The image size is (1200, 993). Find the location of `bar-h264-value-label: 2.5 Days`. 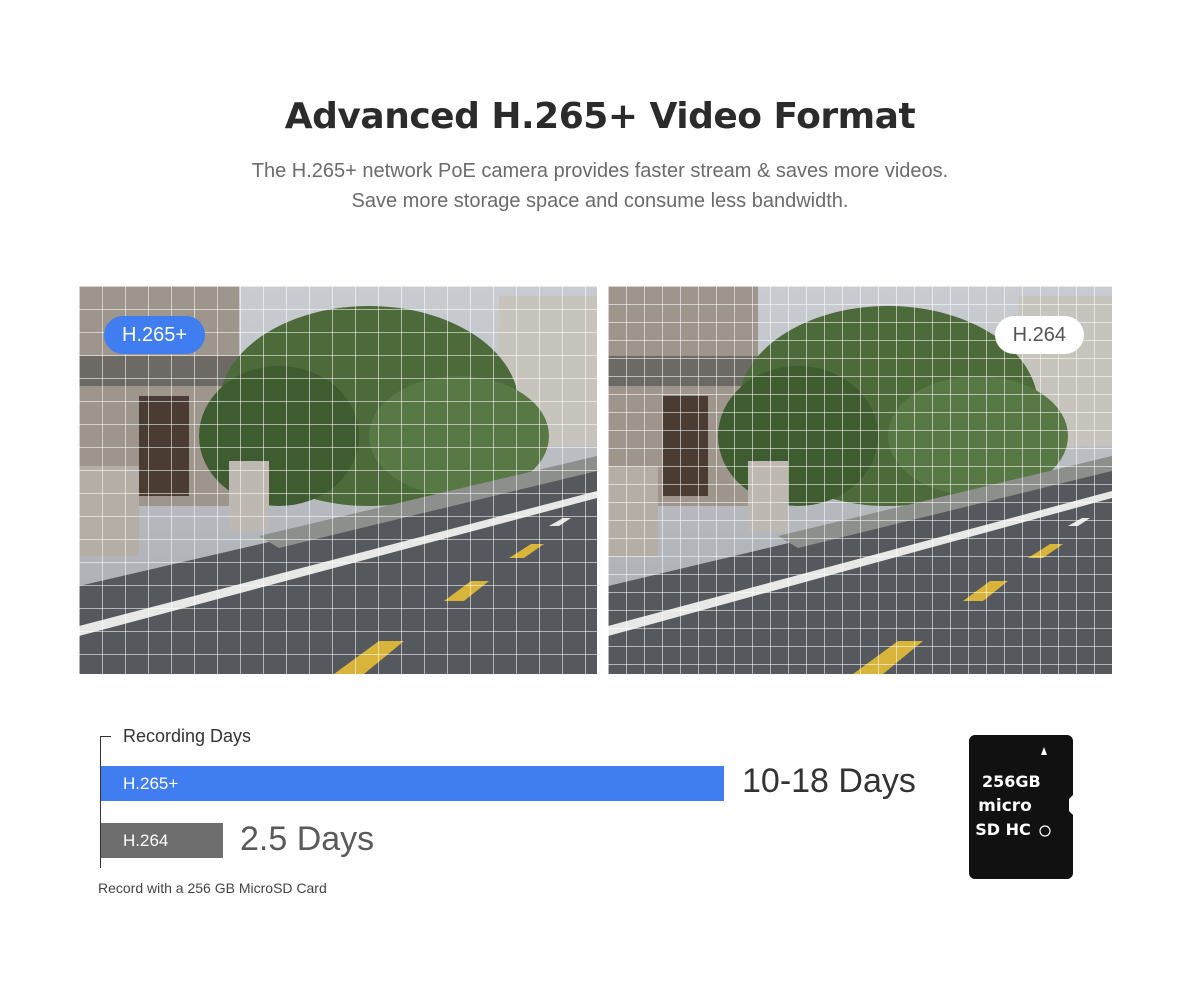

bar-h264-value-label: 2.5 Days is located at coordinates (307, 839).